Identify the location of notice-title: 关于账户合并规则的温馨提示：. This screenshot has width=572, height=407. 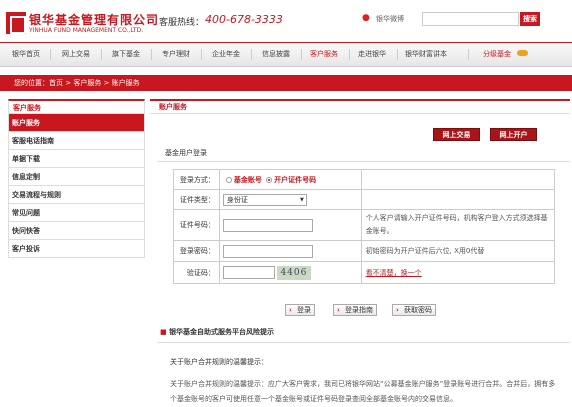
(219, 362).